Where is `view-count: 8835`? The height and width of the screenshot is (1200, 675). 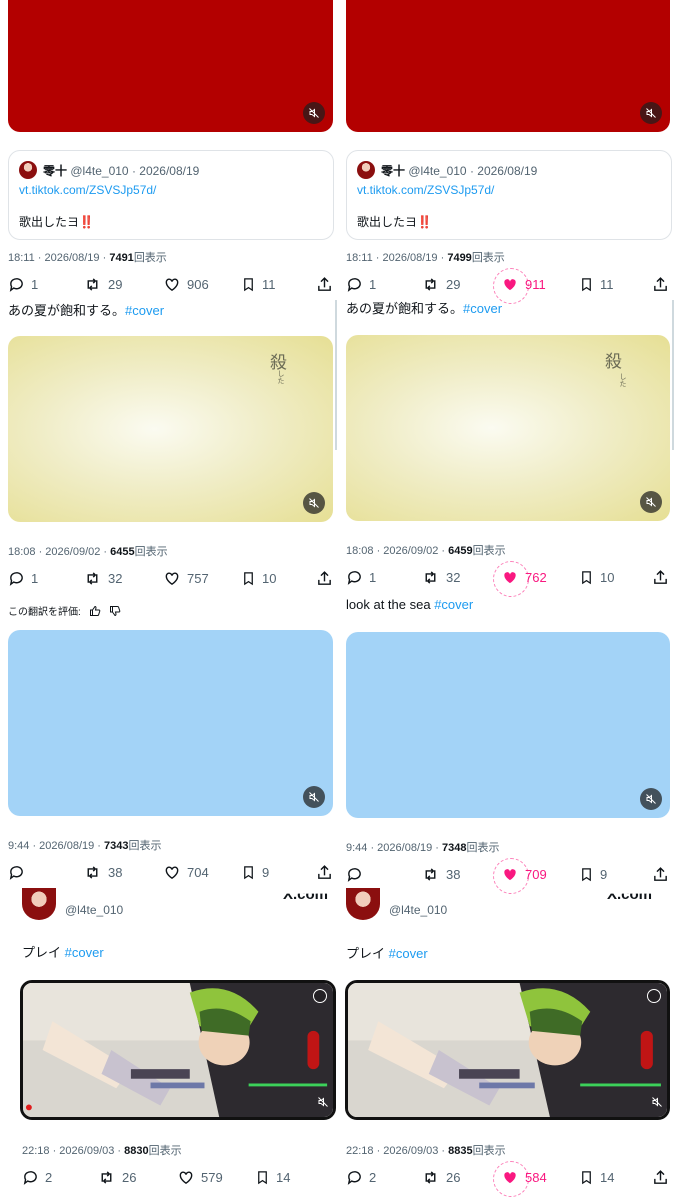
view-count: 8835 is located at coordinates (460, 1151).